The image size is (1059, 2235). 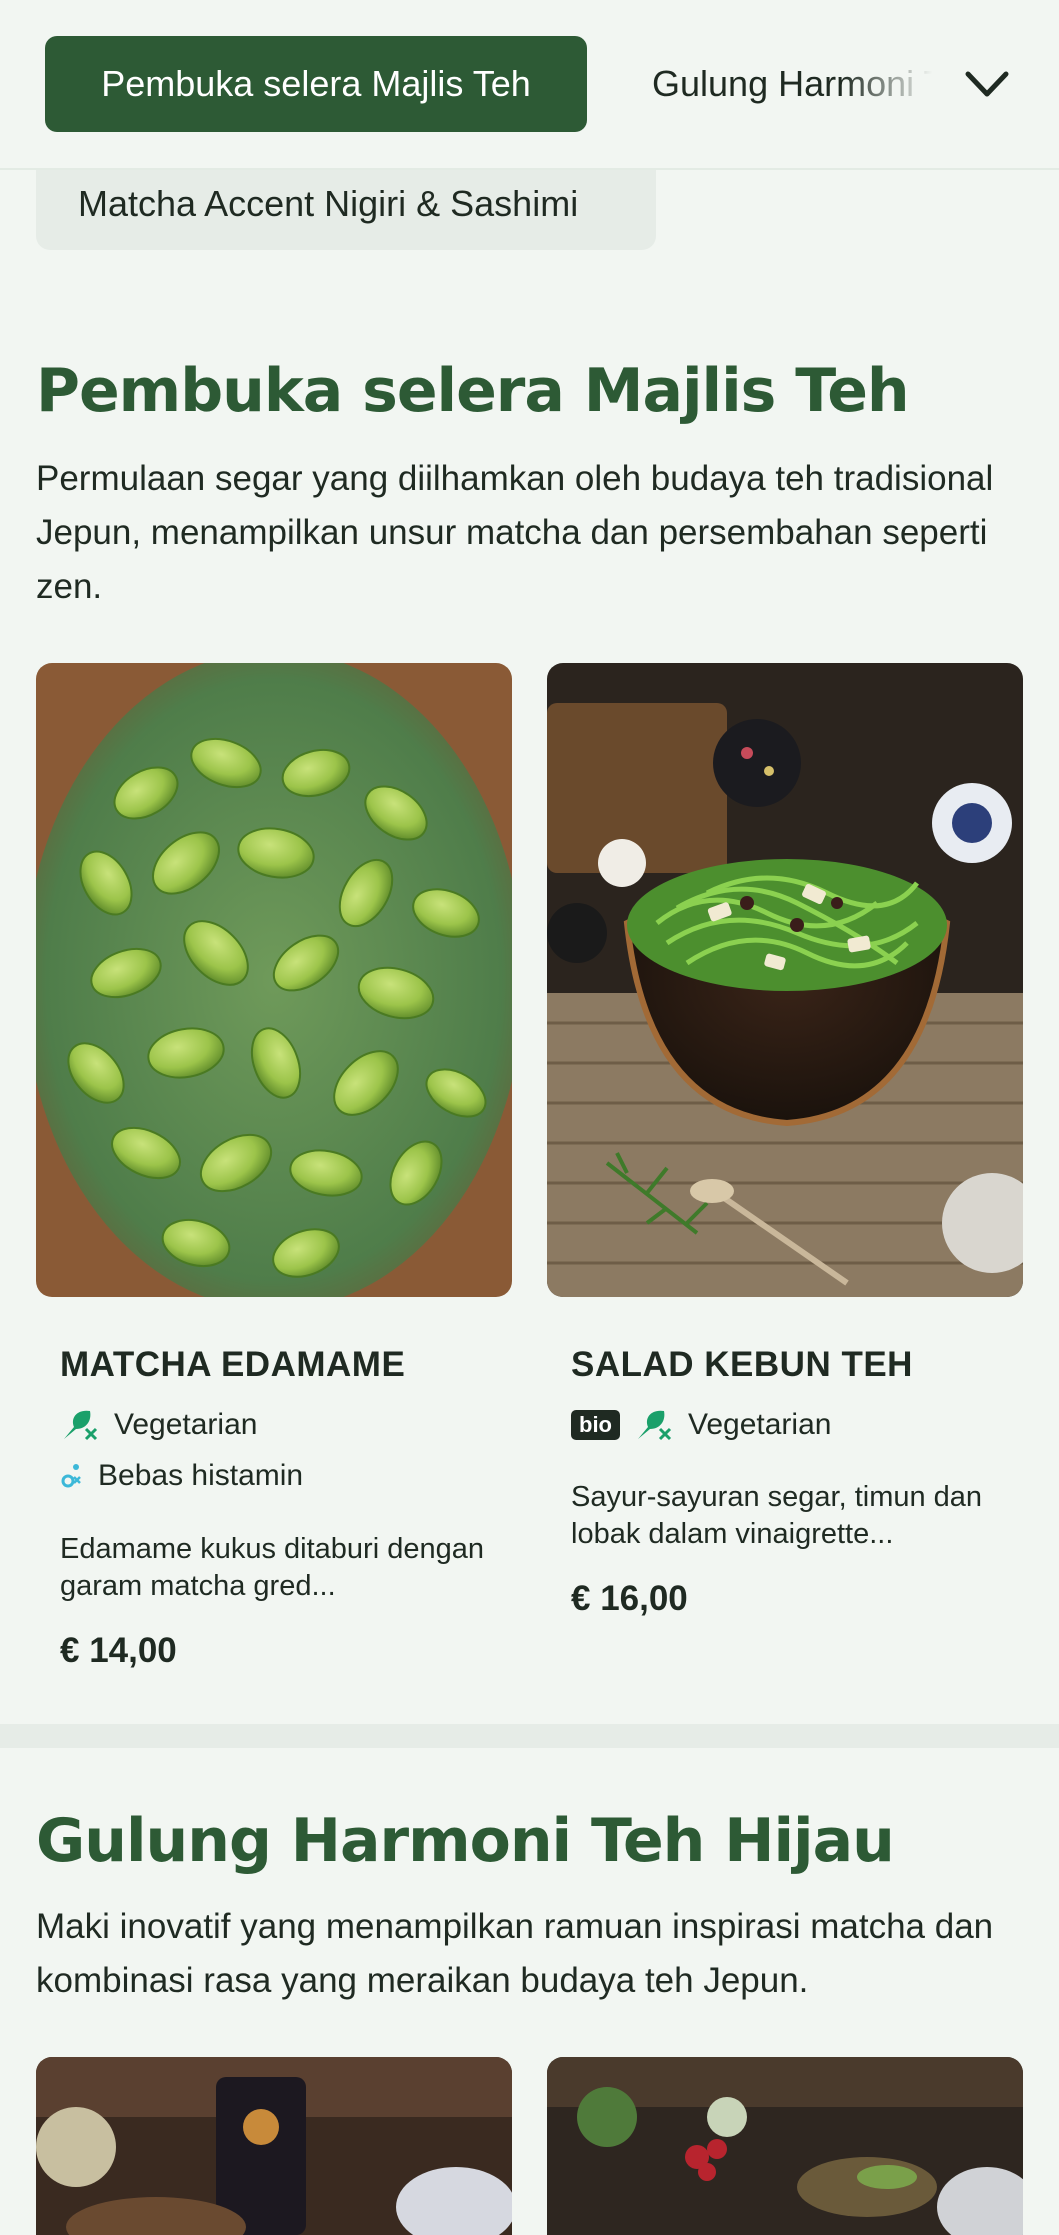 What do you see at coordinates (473, 391) in the screenshot?
I see `section-title: Pembuka selera Majlis Teh` at bounding box center [473, 391].